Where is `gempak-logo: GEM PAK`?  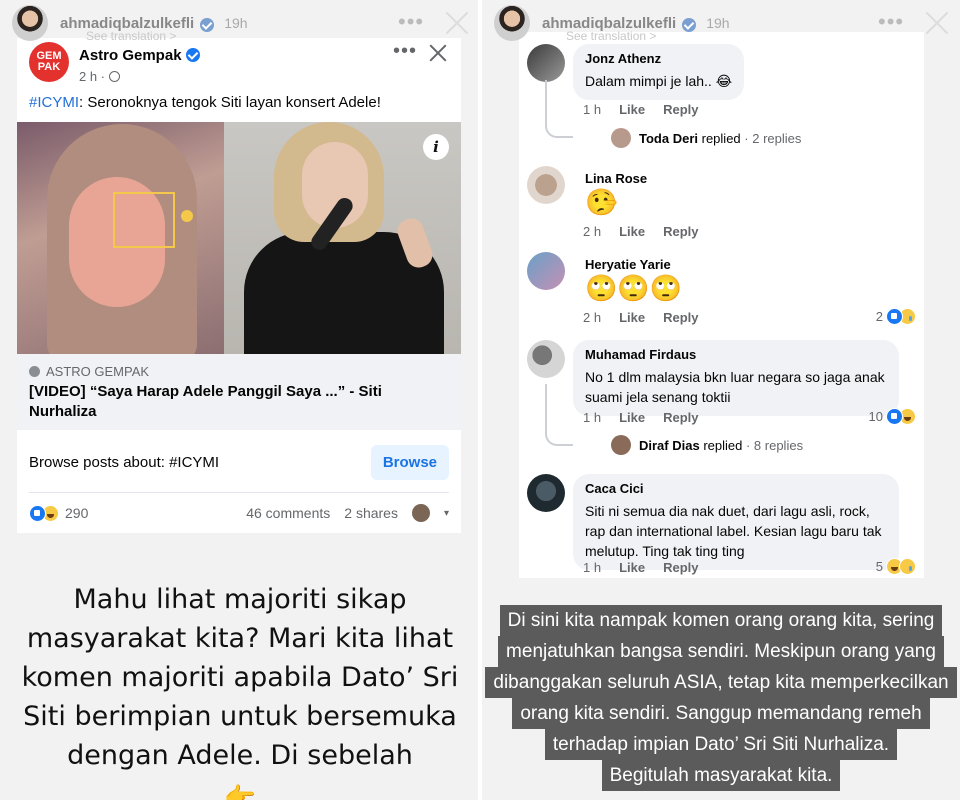 gempak-logo: GEM PAK is located at coordinates (49, 62).